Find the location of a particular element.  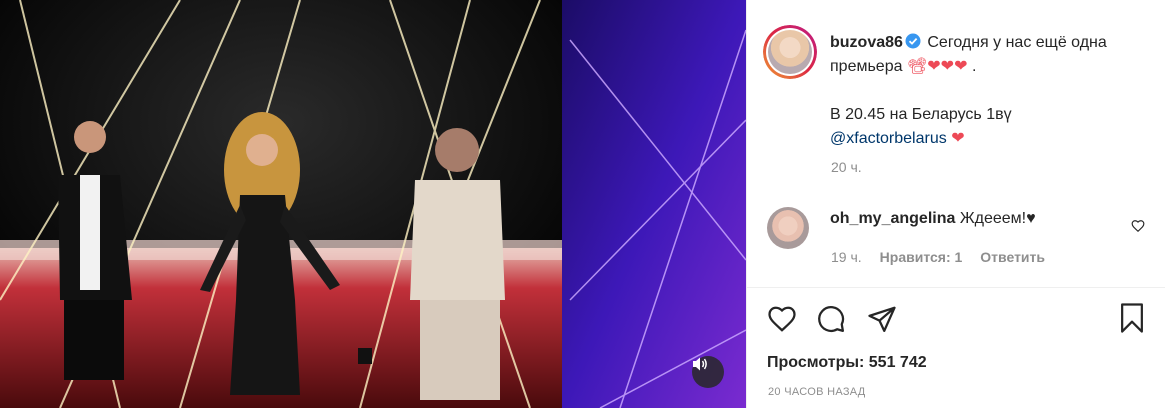

bookmark-icon is located at coordinates (1132, 318).